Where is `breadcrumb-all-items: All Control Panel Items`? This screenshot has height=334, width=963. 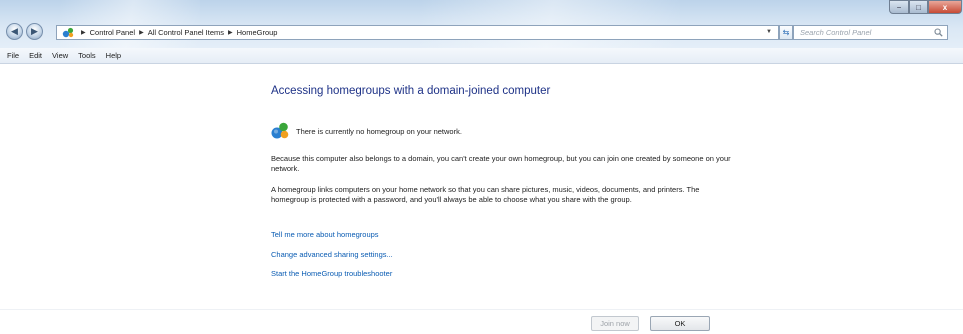
breadcrumb-all-items: All Control Panel Items is located at coordinates (186, 32).